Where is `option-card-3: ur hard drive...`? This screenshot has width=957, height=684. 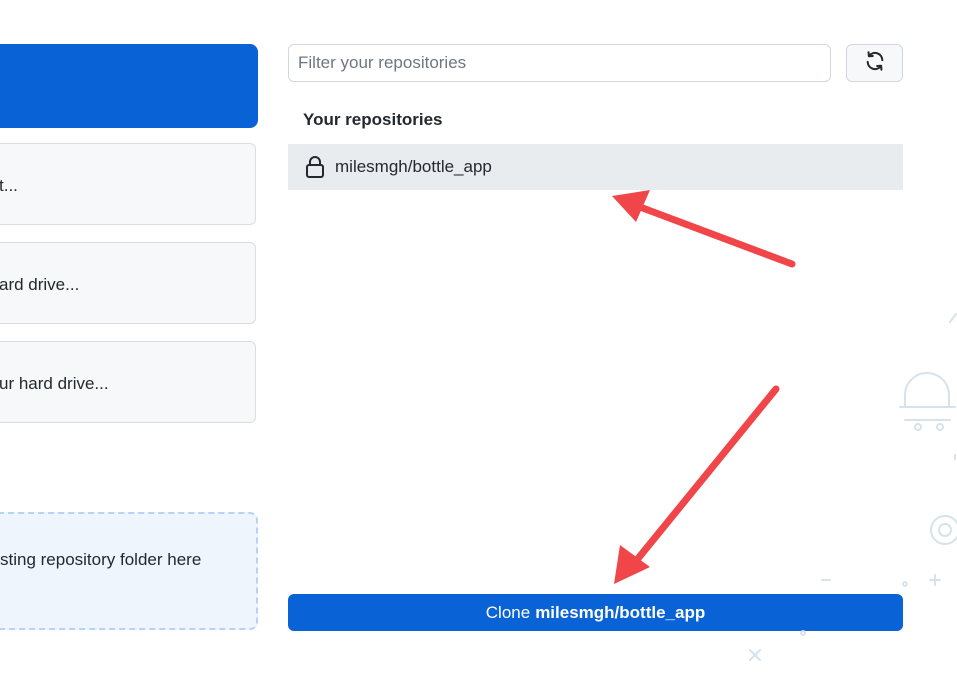
option-card-3: ur hard drive... is located at coordinates (128, 382).